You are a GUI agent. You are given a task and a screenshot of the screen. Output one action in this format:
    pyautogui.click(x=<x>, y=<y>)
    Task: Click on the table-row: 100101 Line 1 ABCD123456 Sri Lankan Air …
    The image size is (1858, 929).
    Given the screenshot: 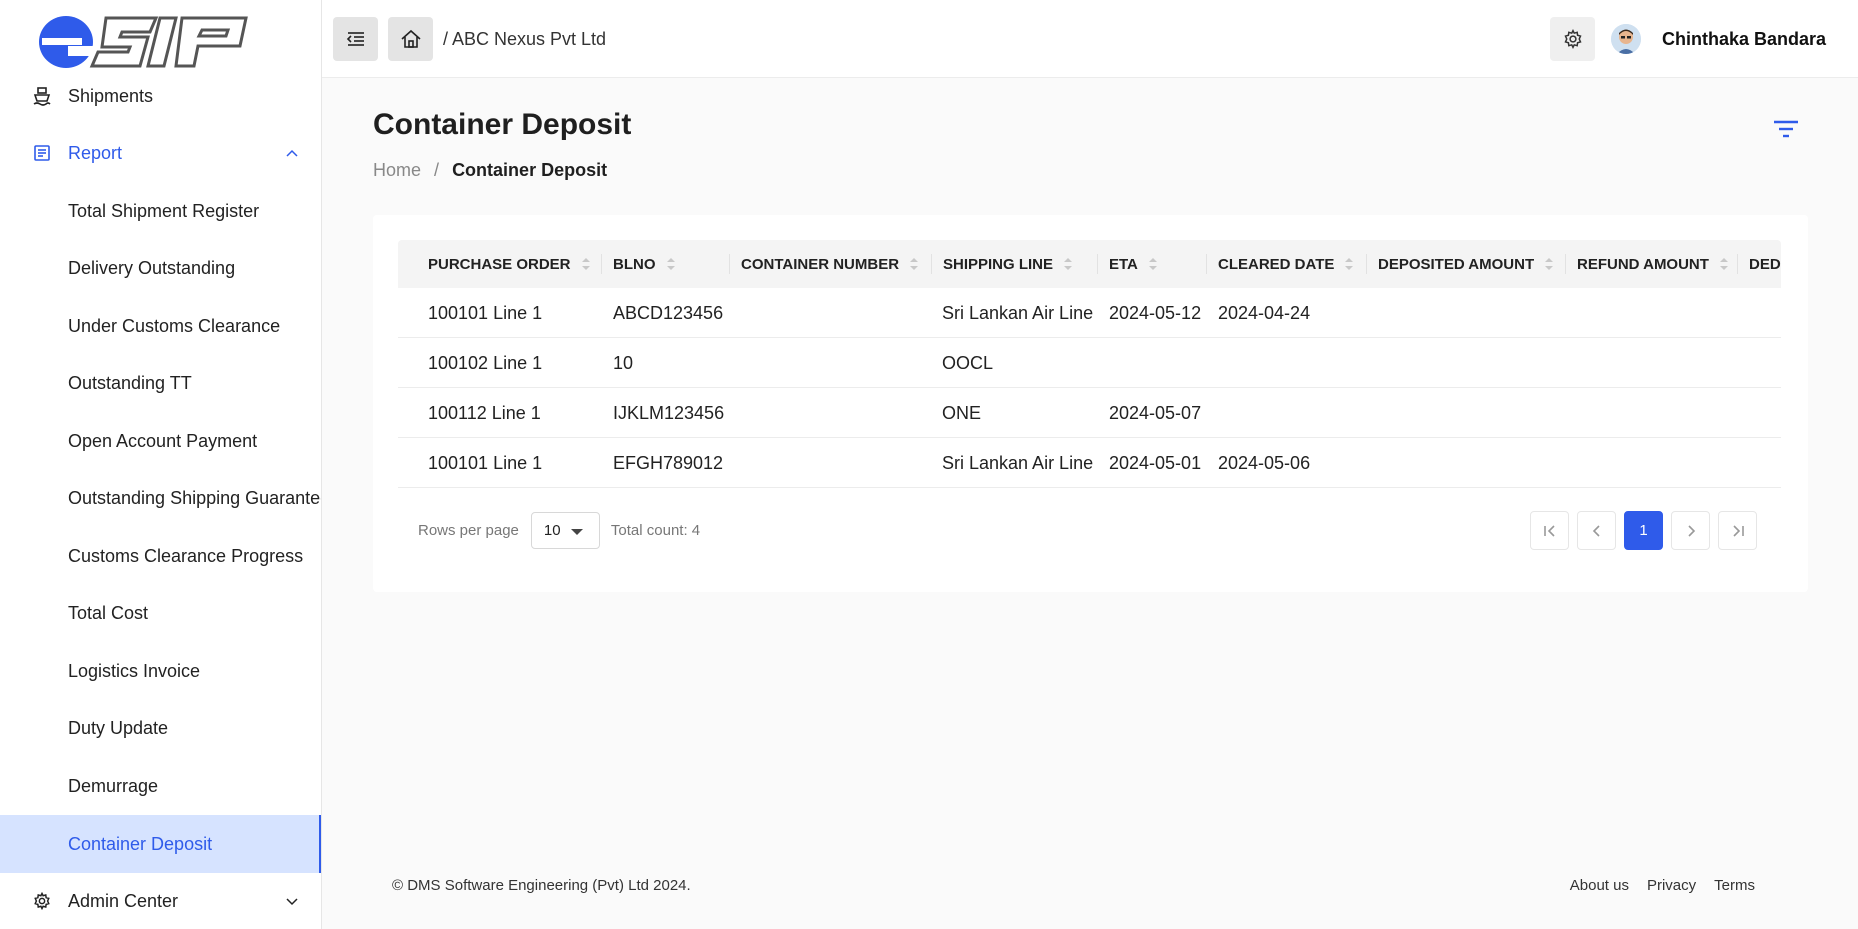 What is the action you would take?
    pyautogui.click(x=1089, y=313)
    